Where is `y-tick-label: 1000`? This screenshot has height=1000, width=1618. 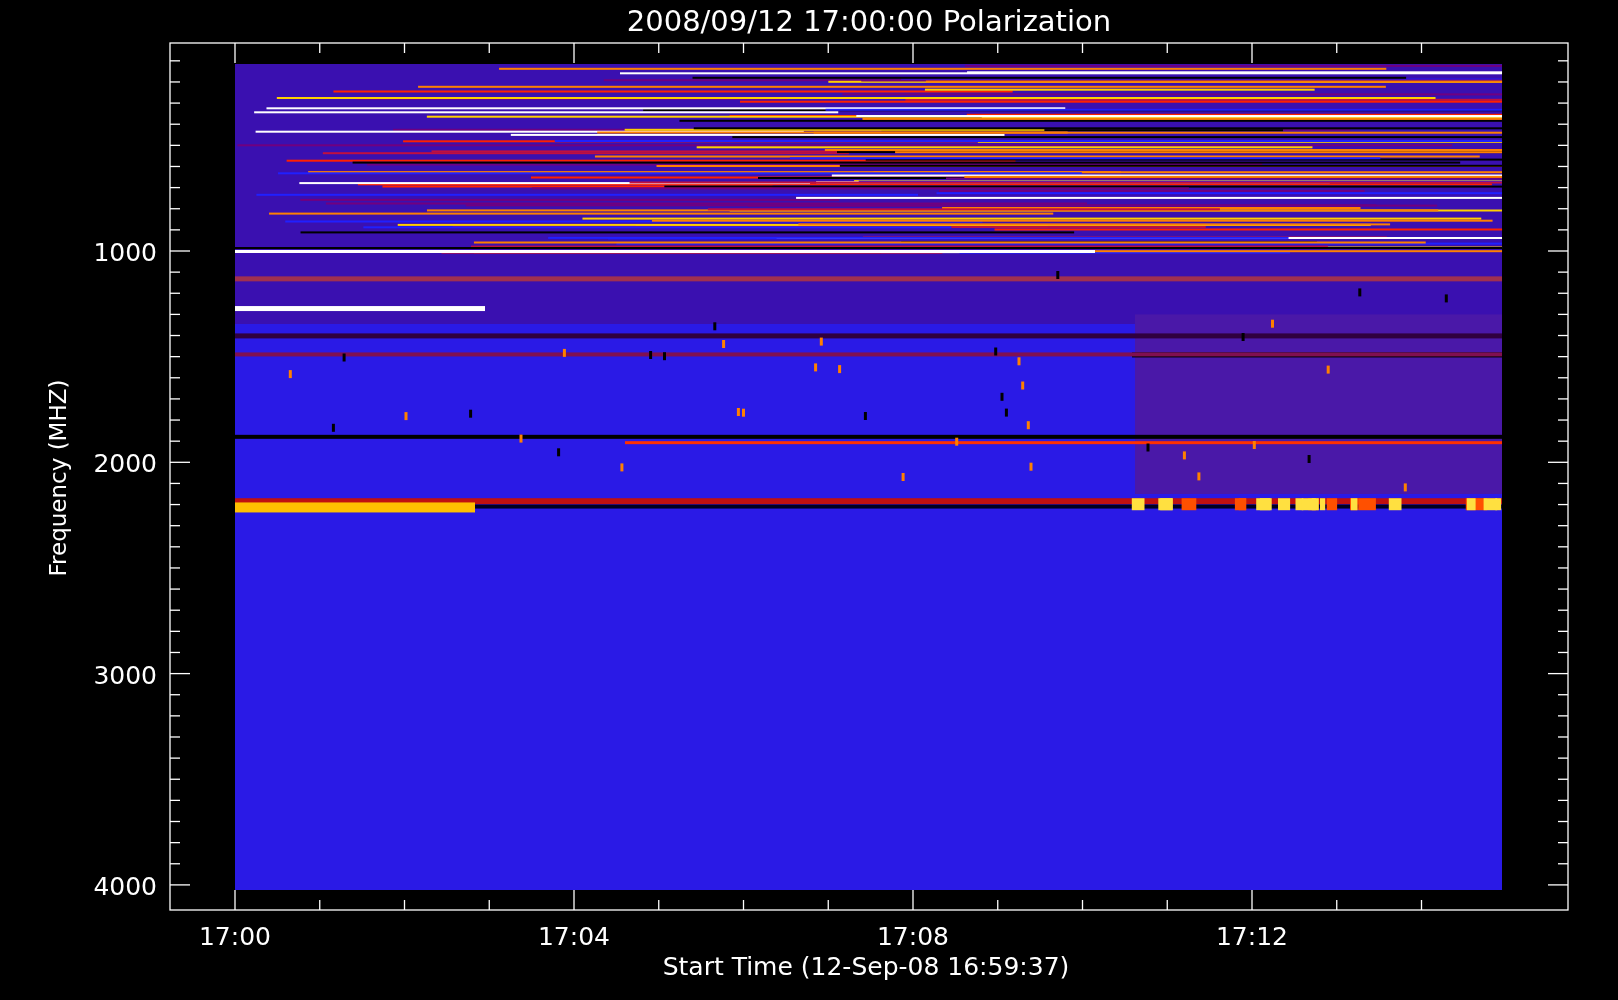
y-tick-label: 1000 is located at coordinates (125, 252).